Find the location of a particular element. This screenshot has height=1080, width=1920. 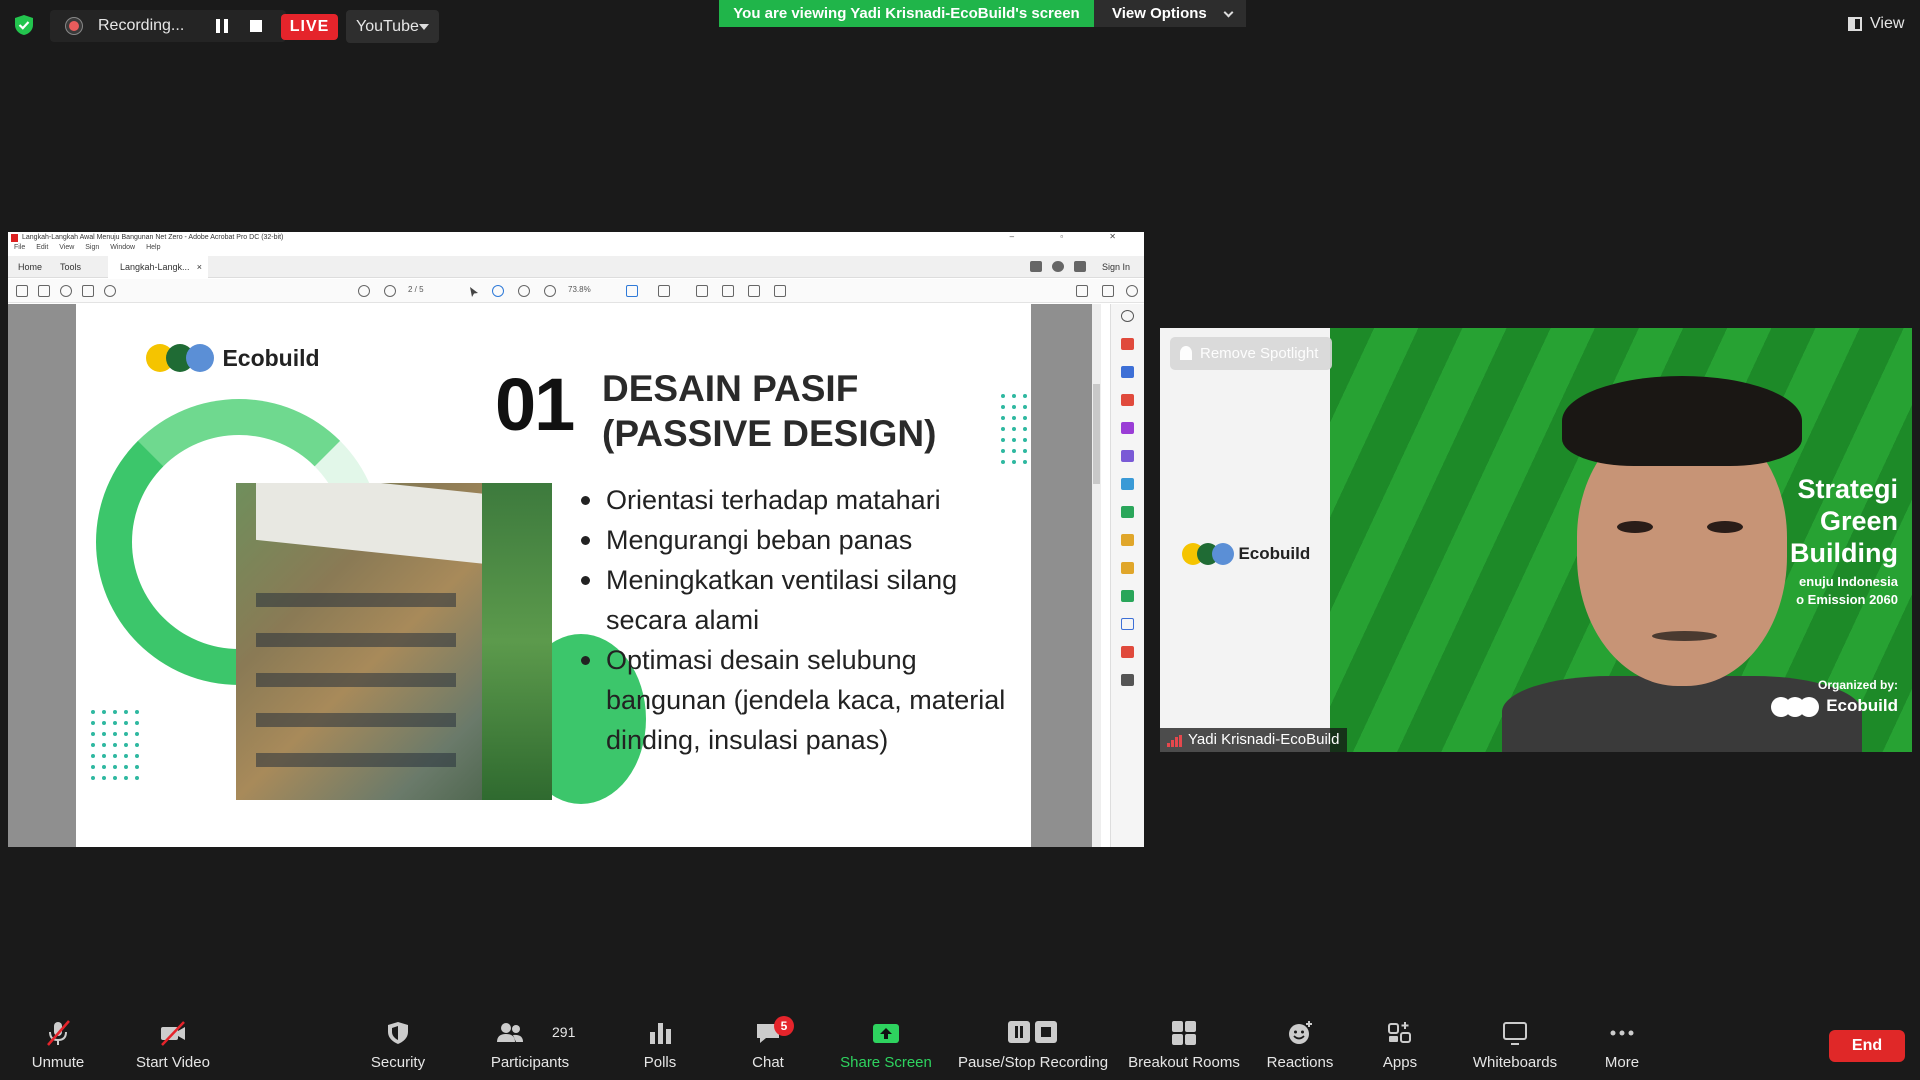

live-badge: LIVE is located at coordinates (309, 27).